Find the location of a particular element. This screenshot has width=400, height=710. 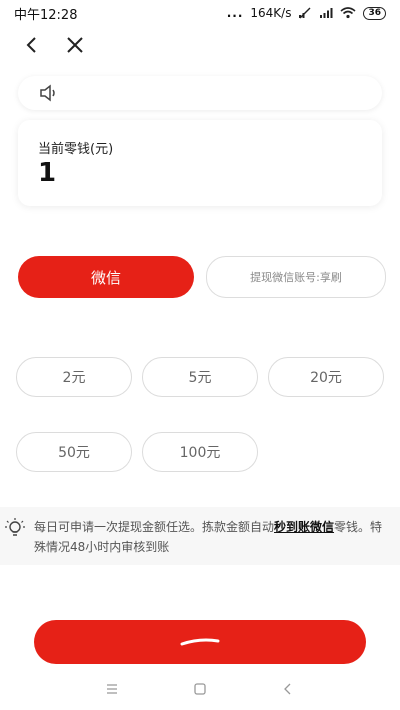

system-nav-bar is located at coordinates (200, 689).